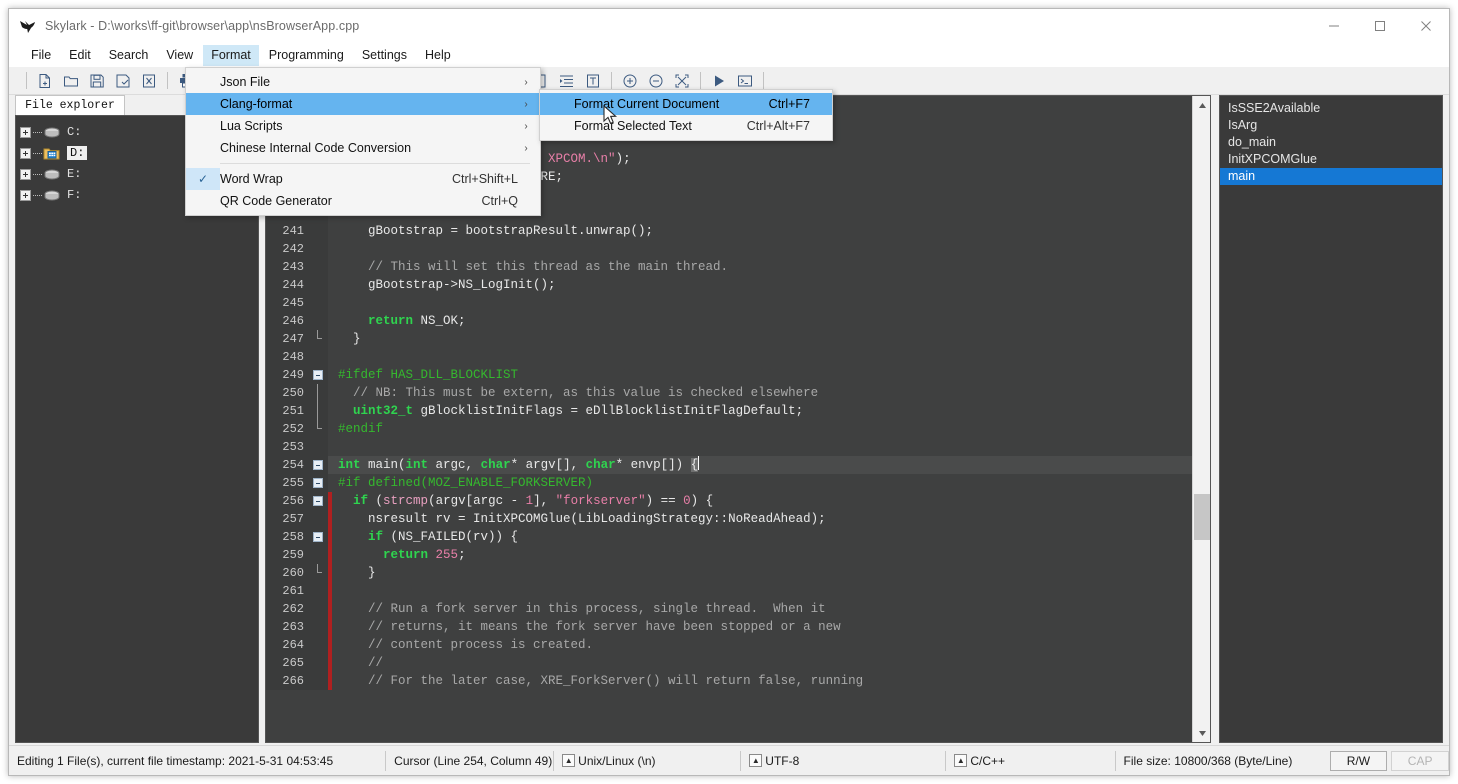 The width and height of the screenshot is (1458, 784). What do you see at coordinates (363, 82) in the screenshot?
I see `menu-item-json-file: Json File ›` at bounding box center [363, 82].